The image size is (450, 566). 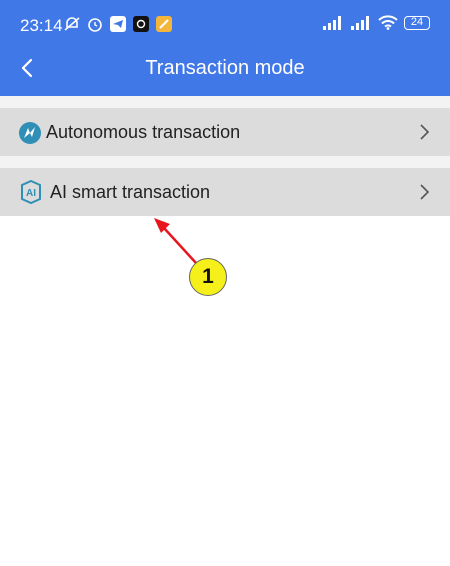 What do you see at coordinates (72, 24) in the screenshot?
I see `mute-bell-icon` at bounding box center [72, 24].